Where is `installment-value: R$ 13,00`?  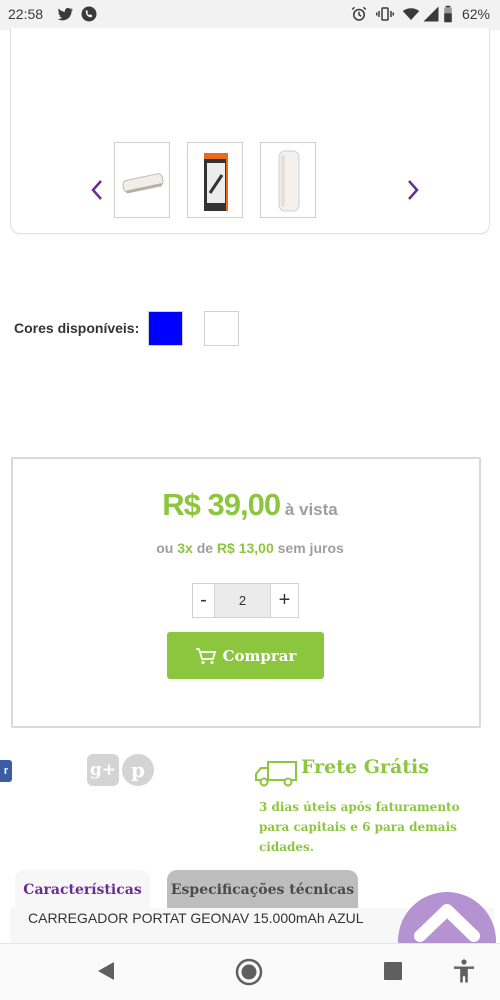
installment-value: R$ 13,00 is located at coordinates (245, 548).